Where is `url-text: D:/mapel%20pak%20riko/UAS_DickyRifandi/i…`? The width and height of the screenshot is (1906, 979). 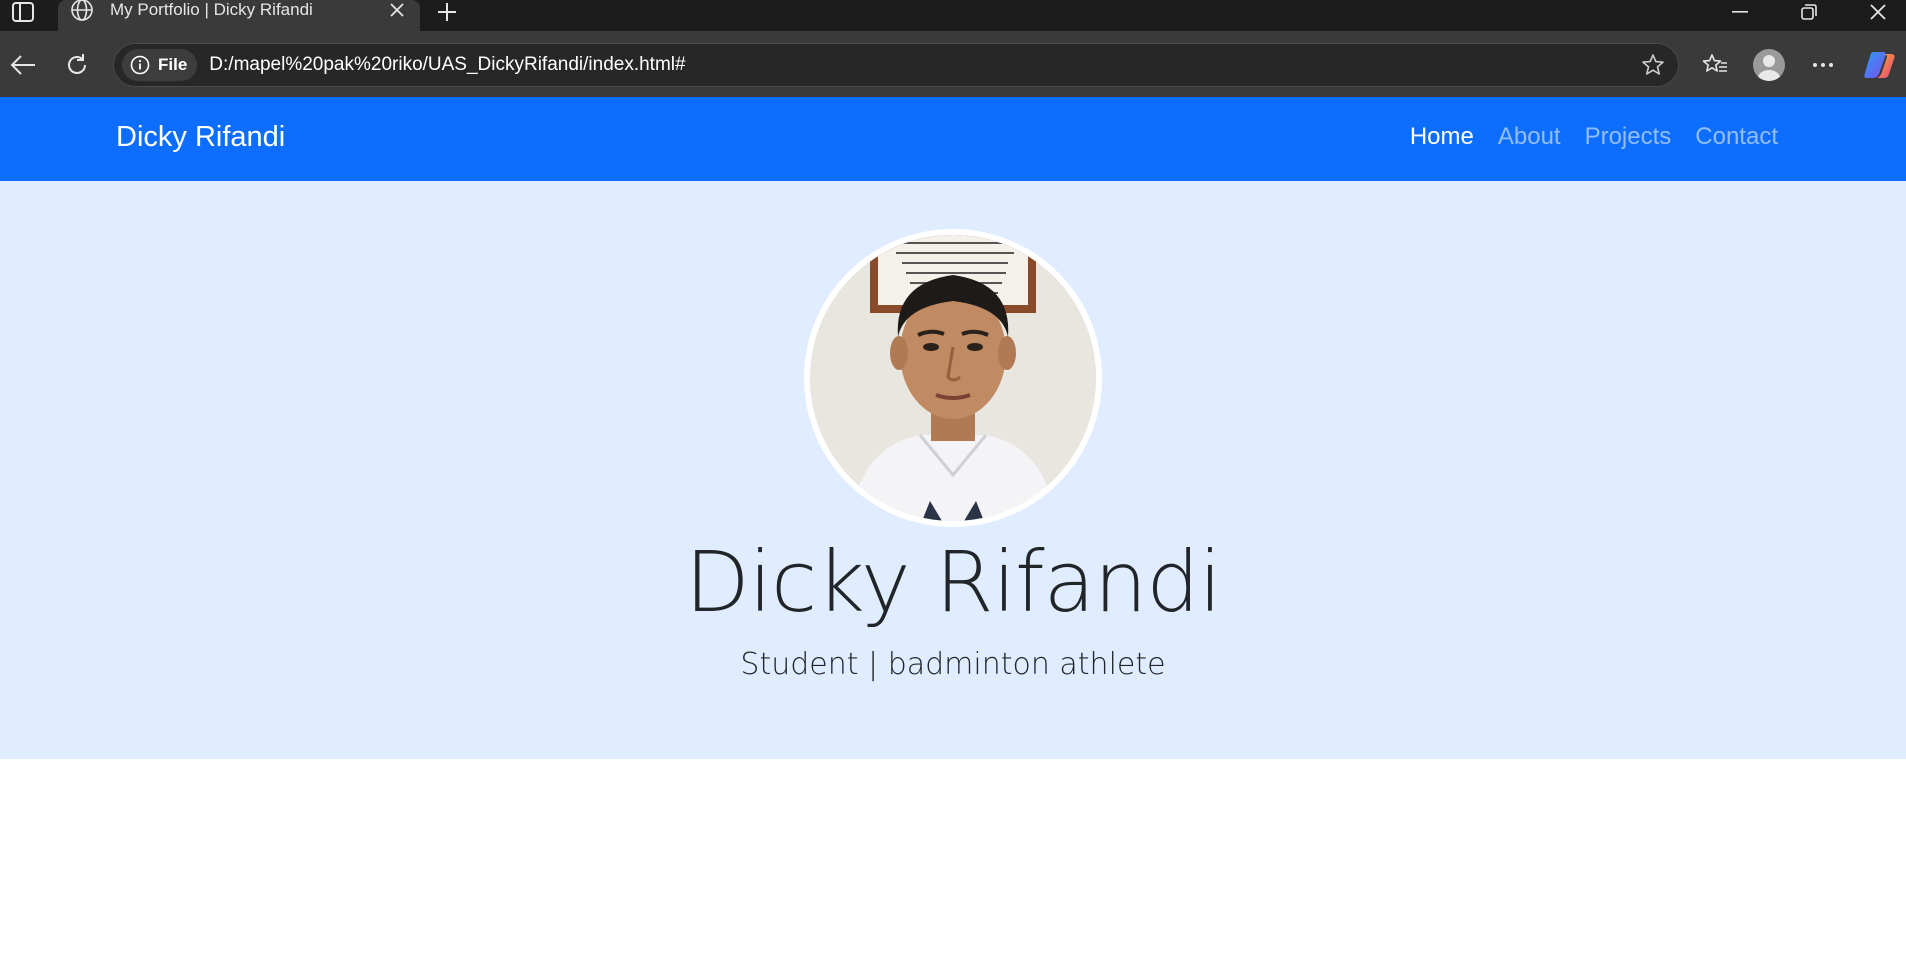
url-text: D:/mapel%20pak%20riko/UAS_DickyRifandi/i… is located at coordinates (922, 65).